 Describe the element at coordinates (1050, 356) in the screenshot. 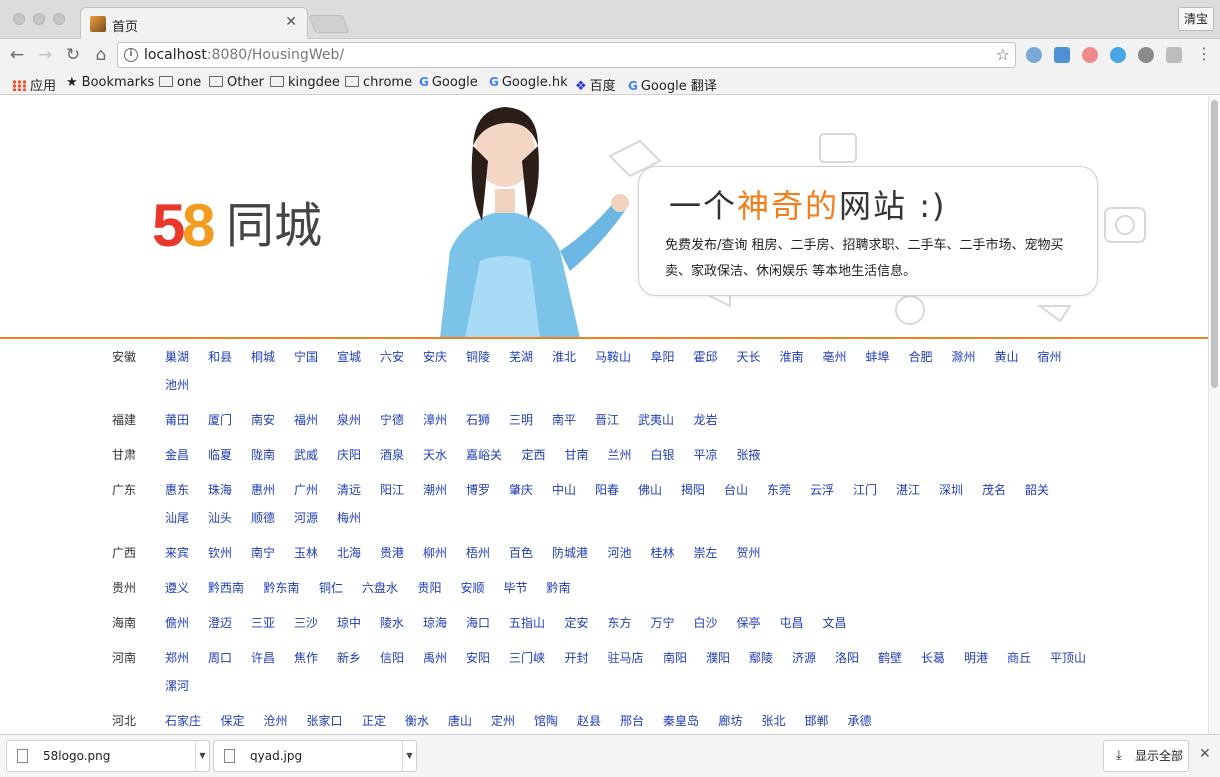

I see `city-link: 宿州` at that location.